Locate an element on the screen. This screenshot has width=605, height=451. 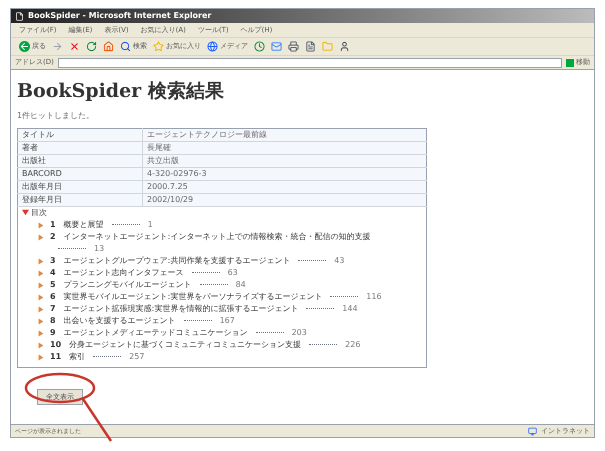
table-cell: BARCORD is located at coordinates (80, 173).